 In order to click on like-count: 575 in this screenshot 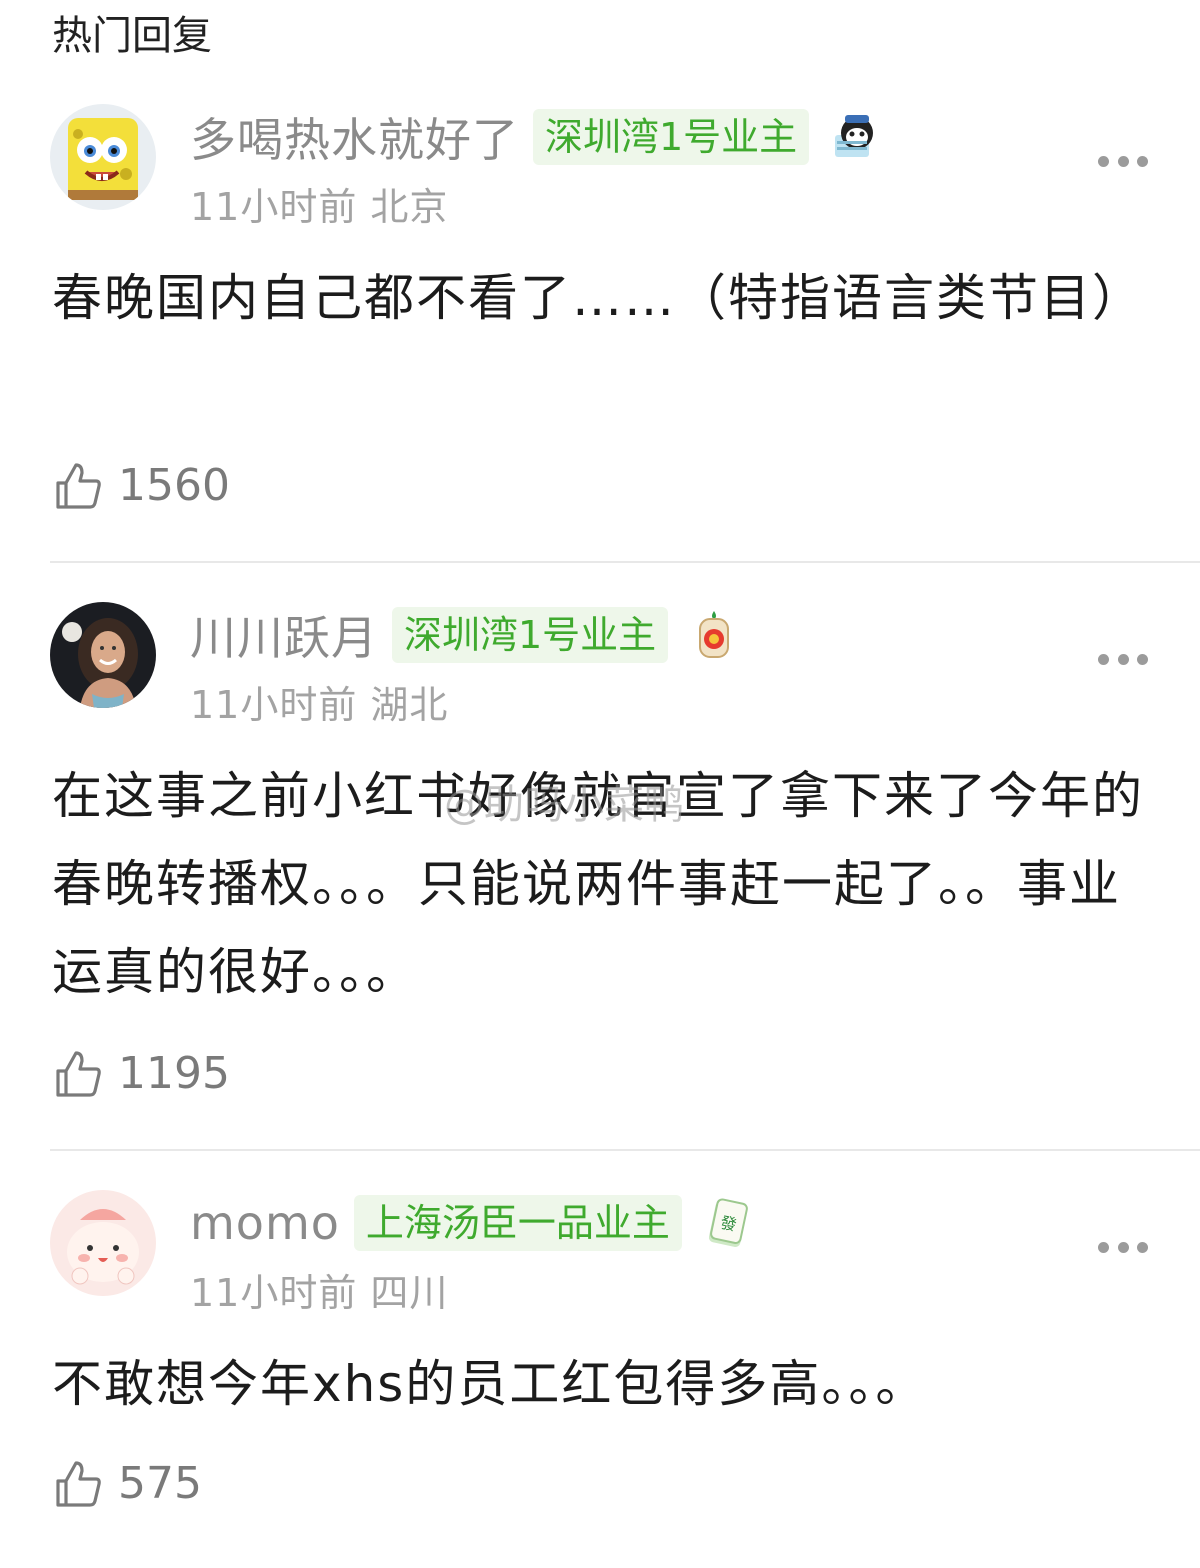, I will do `click(160, 1483)`.